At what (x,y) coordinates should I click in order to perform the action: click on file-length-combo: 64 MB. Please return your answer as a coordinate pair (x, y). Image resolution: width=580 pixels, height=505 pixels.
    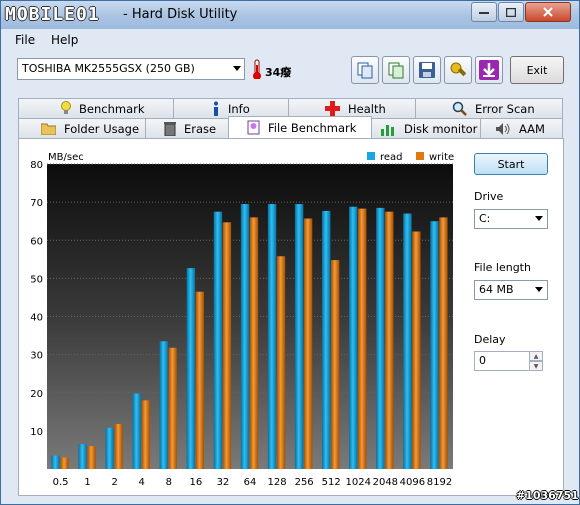
    Looking at the image, I should click on (511, 290).